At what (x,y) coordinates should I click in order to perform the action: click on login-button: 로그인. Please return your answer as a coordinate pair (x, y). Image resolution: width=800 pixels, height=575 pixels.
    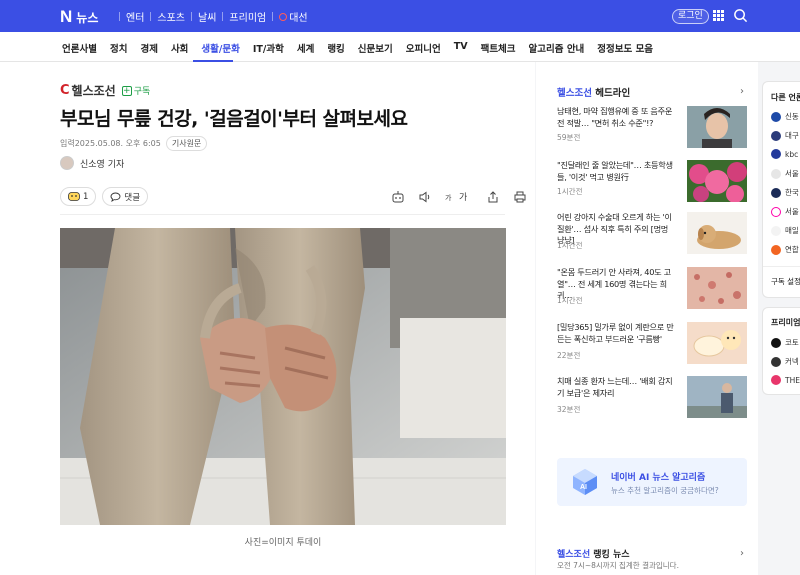
    Looking at the image, I should click on (690, 16).